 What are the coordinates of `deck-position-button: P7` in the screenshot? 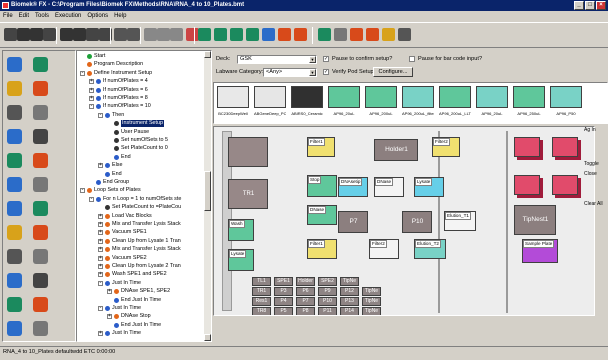 It's located at (305, 301).